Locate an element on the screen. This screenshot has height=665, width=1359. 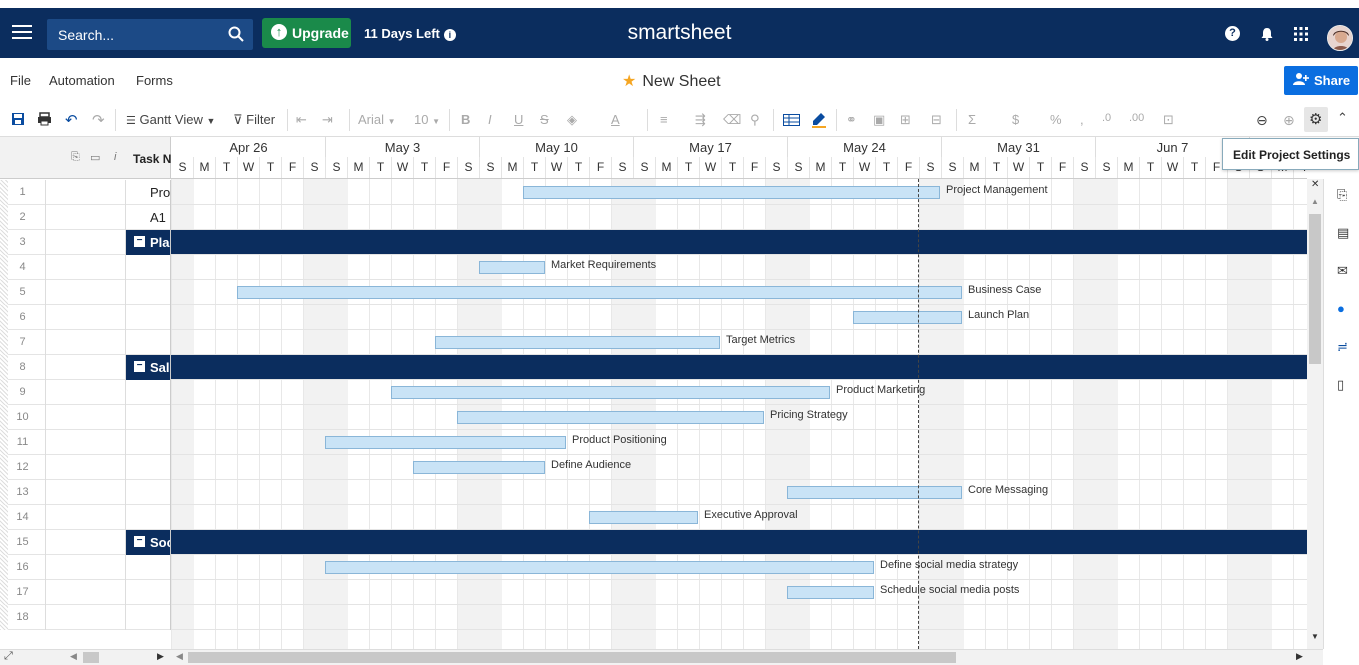
zoom-in-icon: ⊕ is located at coordinates (1289, 120).